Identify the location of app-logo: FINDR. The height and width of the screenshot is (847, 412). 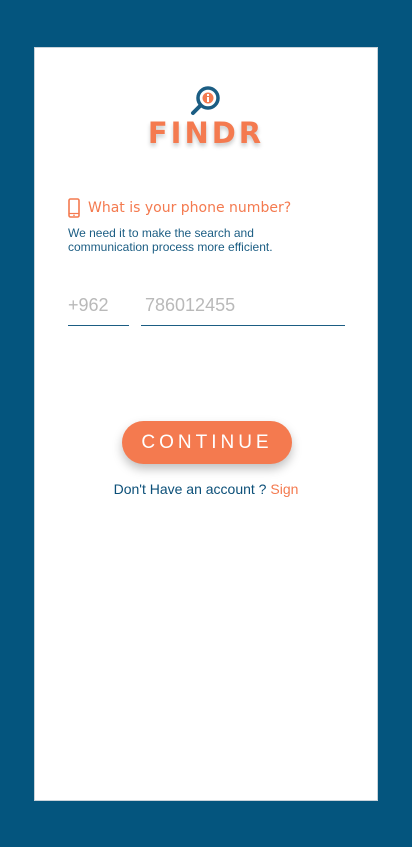
(206, 117).